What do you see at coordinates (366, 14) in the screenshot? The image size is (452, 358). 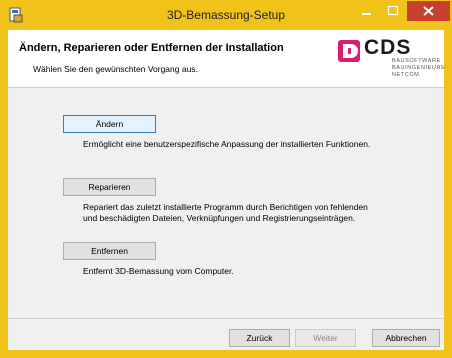 I see `minimize-icon` at bounding box center [366, 14].